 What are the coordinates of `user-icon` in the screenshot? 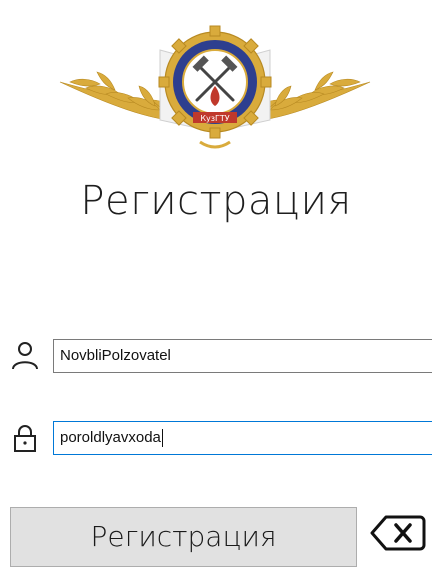 It's located at (25, 356).